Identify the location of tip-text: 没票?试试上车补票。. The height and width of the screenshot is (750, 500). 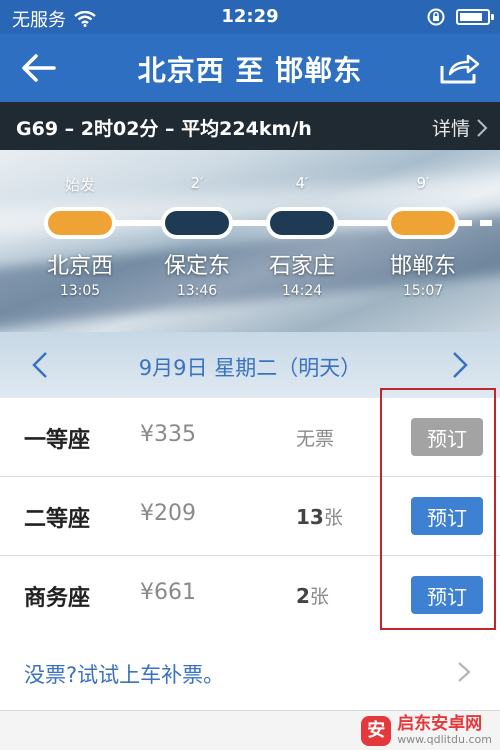
(124, 675).